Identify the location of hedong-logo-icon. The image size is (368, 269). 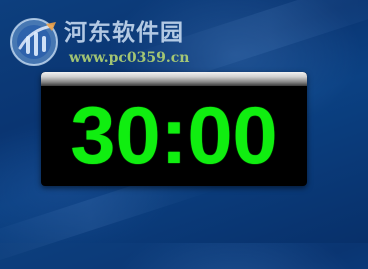
(34, 42).